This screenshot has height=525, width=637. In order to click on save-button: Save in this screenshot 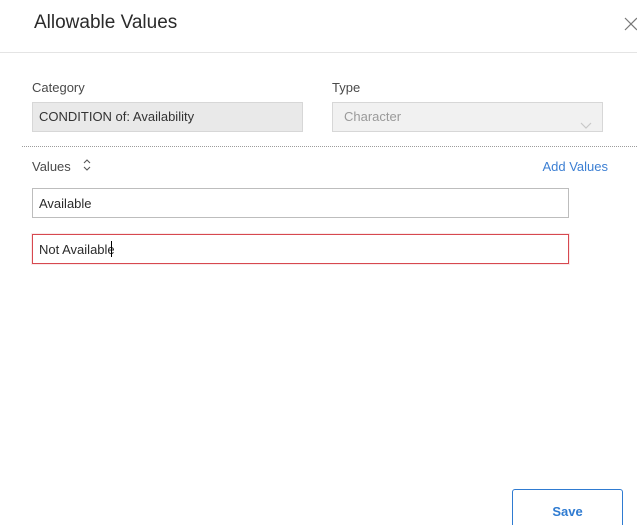, I will do `click(567, 507)`.